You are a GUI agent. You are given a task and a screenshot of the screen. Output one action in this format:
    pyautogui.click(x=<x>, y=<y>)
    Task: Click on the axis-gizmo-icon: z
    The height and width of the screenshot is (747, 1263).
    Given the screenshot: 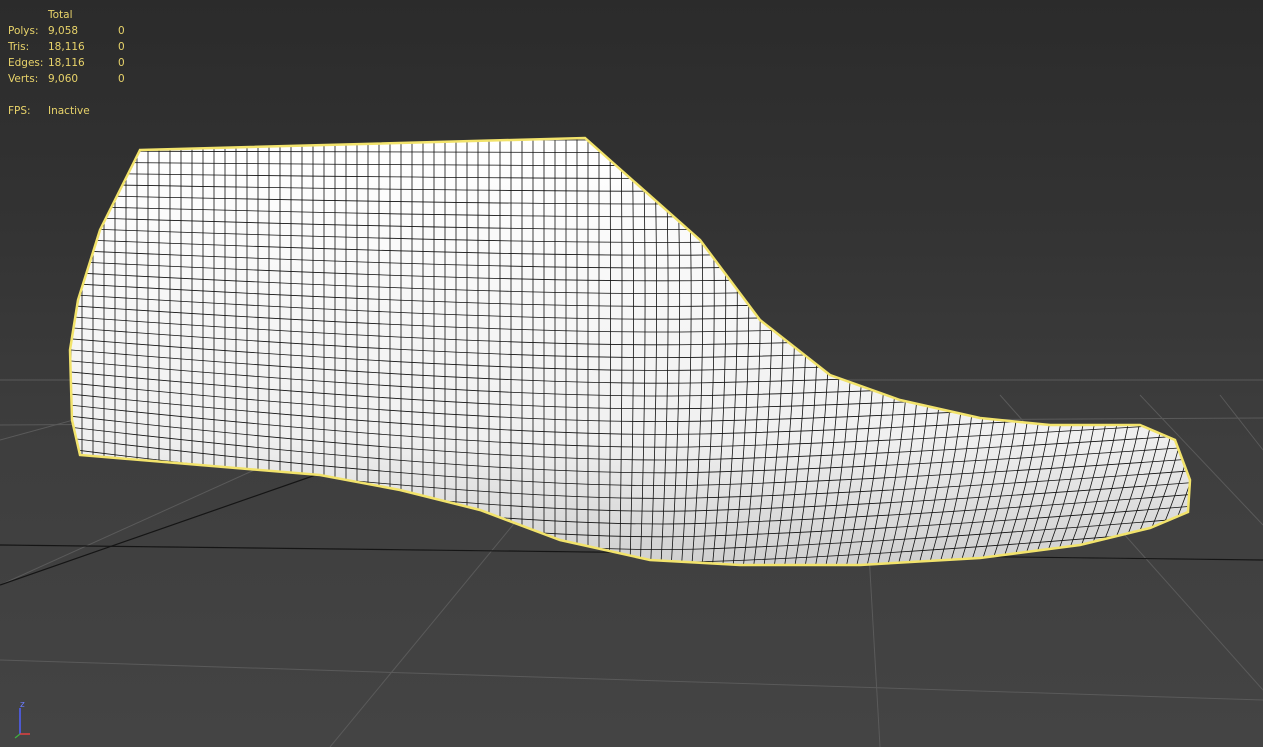 What is the action you would take?
    pyautogui.click(x=25, y=720)
    